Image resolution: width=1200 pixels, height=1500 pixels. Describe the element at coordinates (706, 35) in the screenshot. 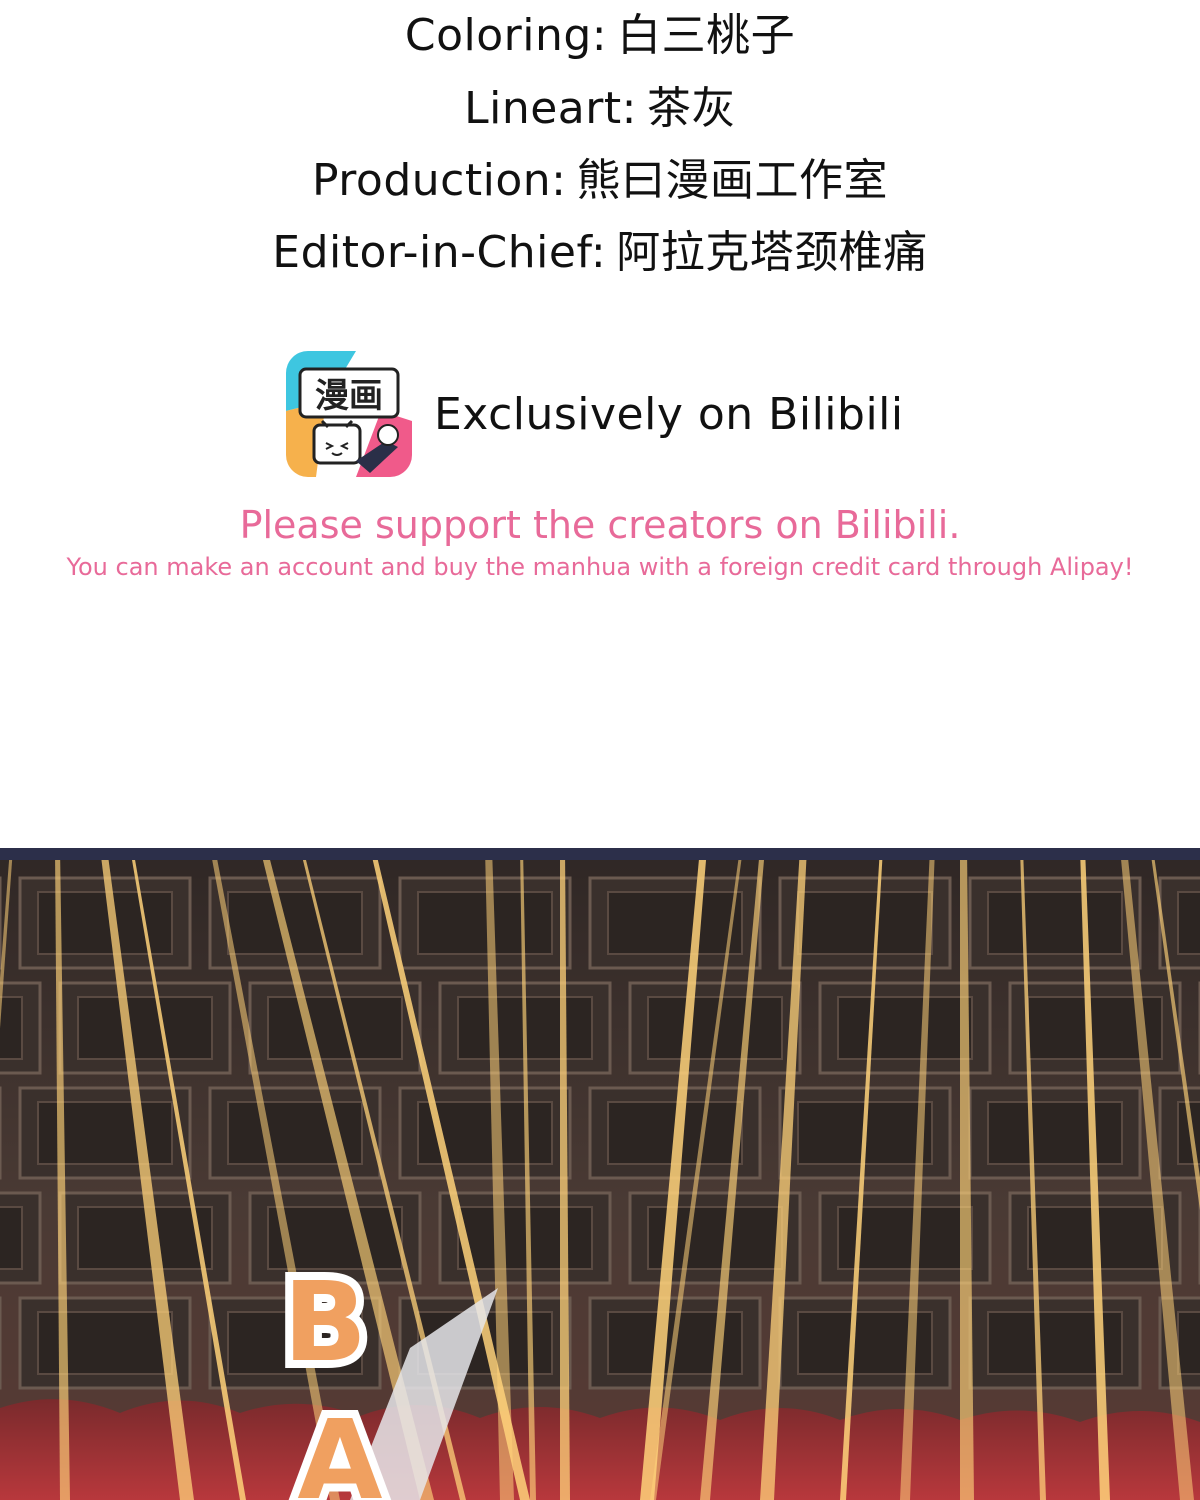

I see `credit-value: 白三桃子` at that location.